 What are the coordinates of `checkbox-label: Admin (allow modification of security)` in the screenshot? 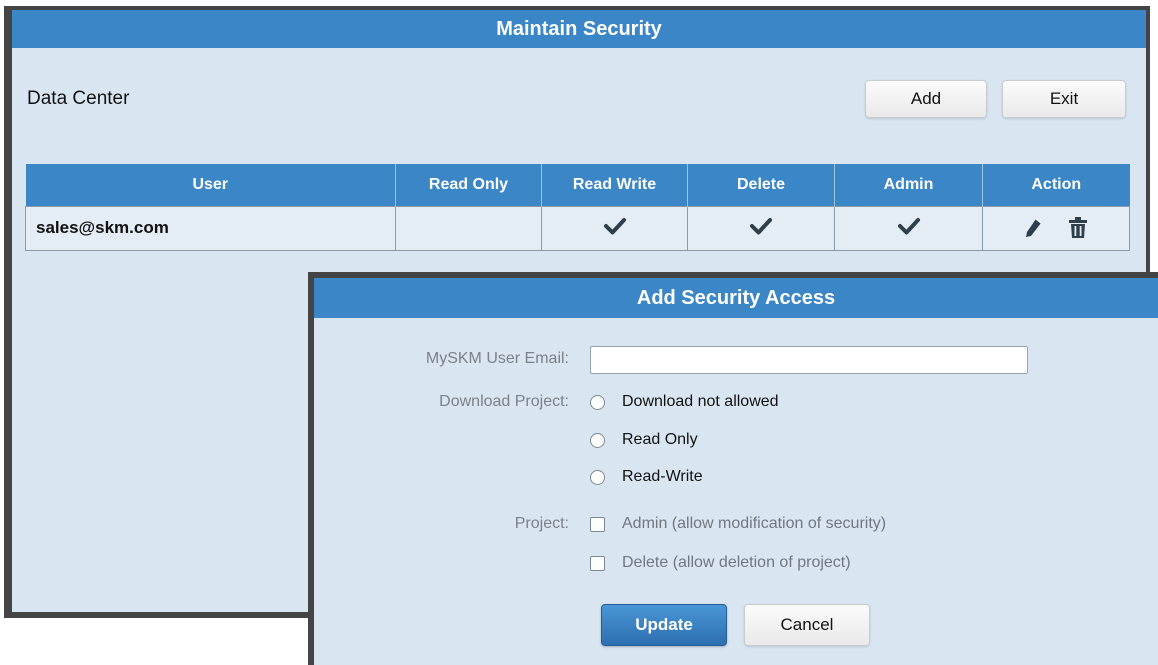 It's located at (754, 523).